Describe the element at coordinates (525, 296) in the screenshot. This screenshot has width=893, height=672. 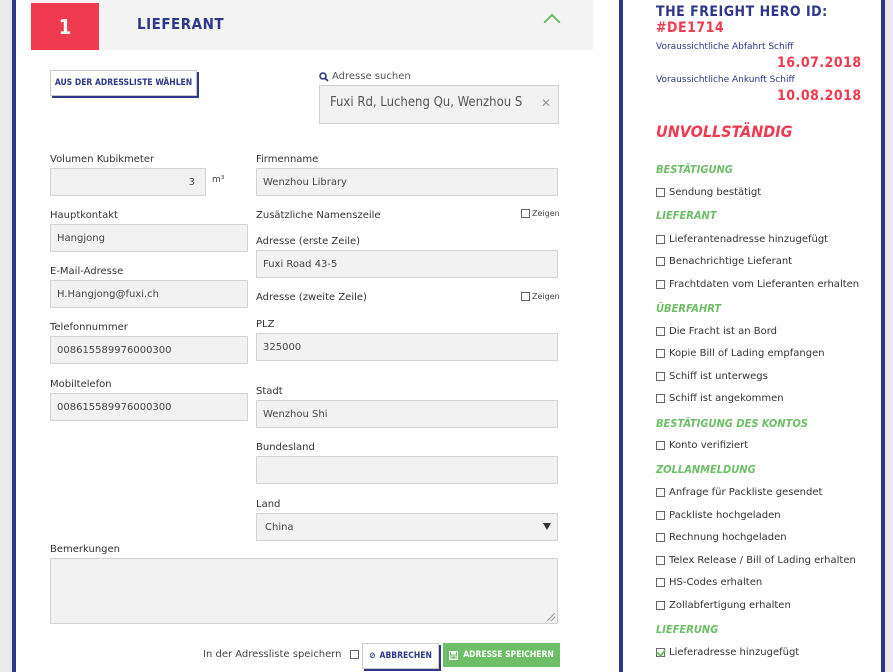
I see `address2-show-checkbox` at that location.